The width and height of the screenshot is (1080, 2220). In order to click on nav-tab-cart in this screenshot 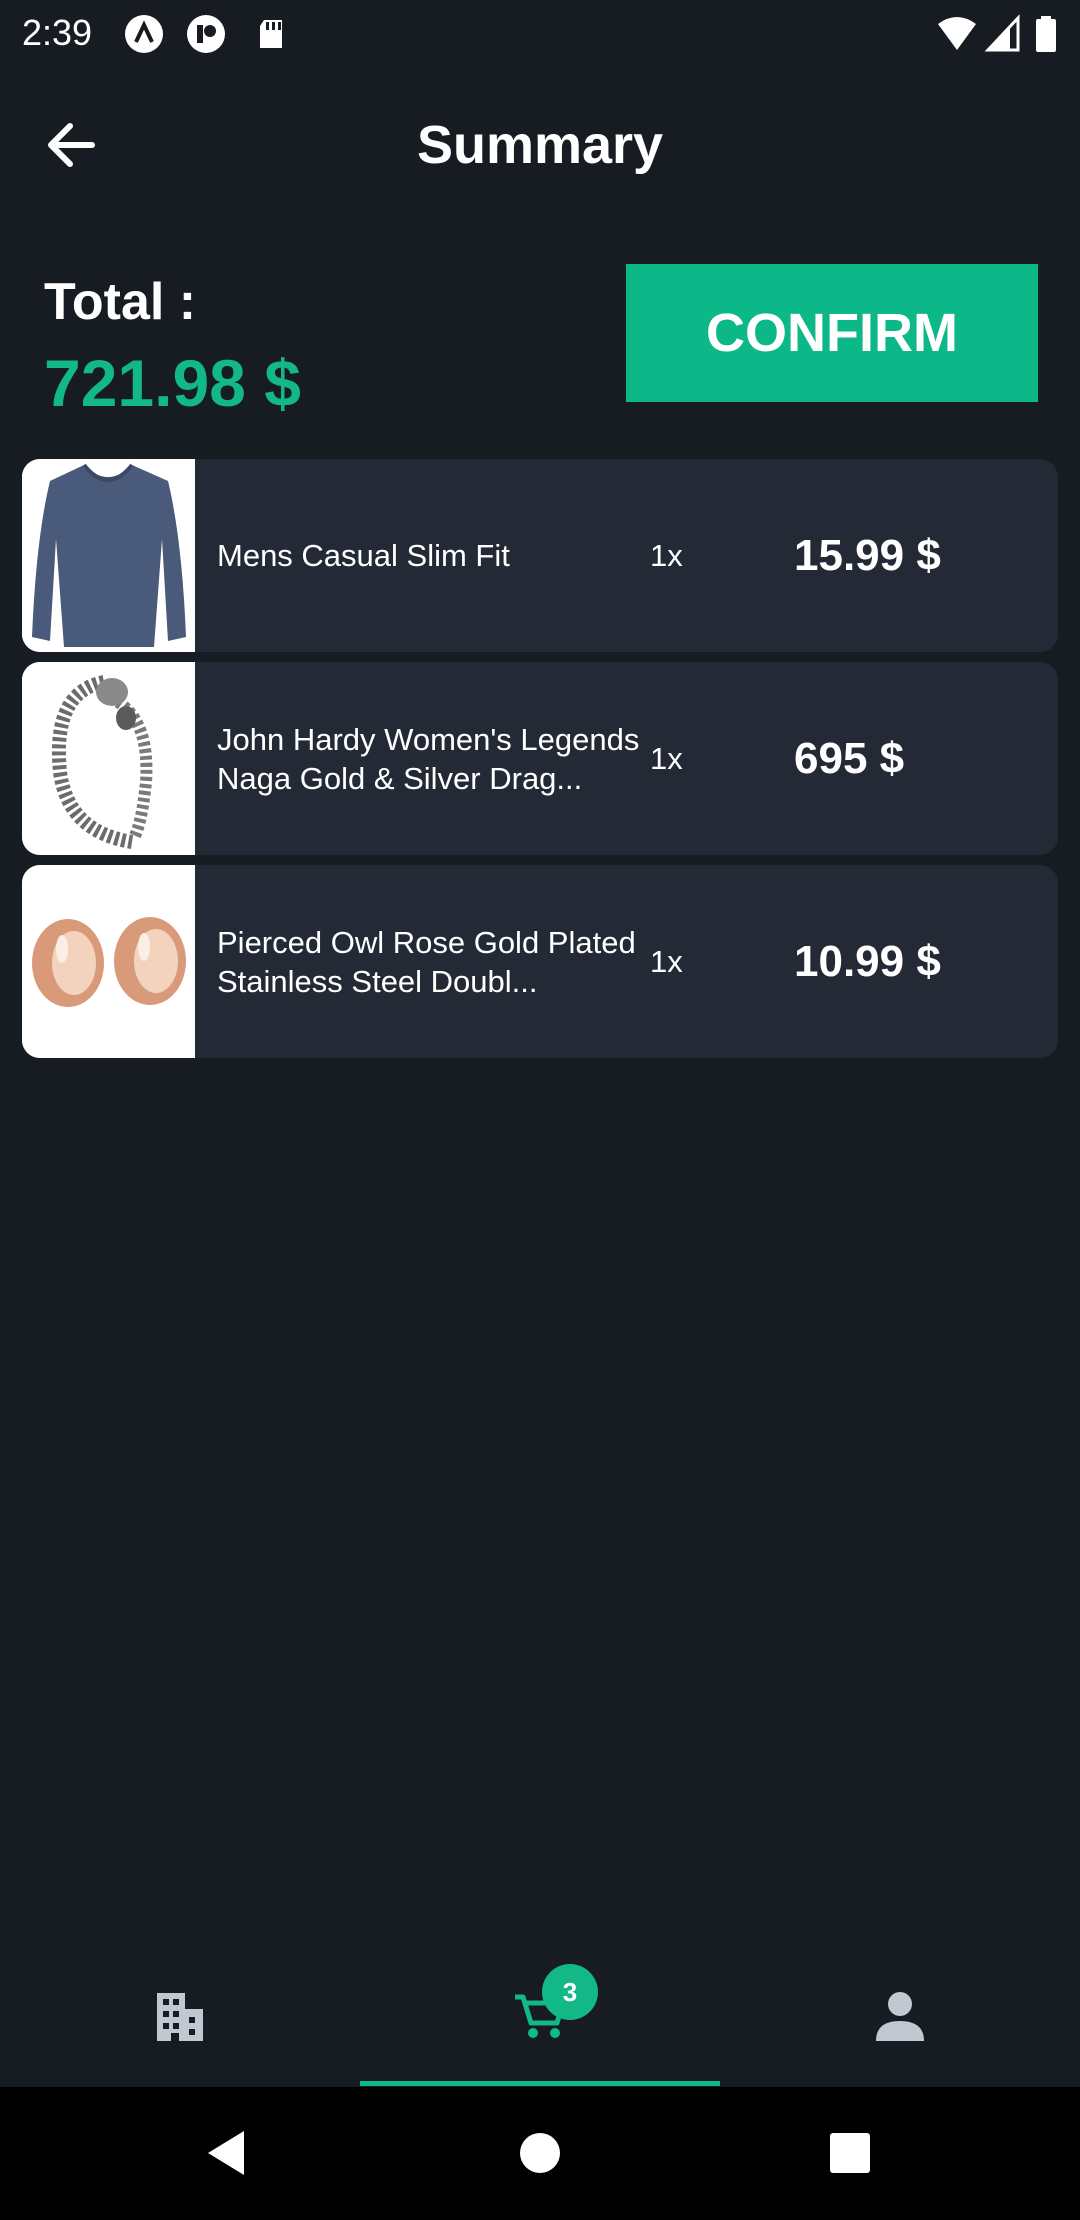, I will do `click(540, 2016)`.